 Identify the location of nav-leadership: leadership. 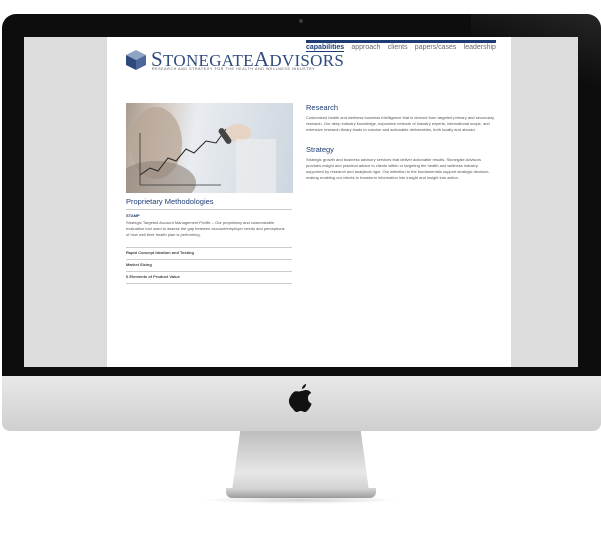
(480, 48).